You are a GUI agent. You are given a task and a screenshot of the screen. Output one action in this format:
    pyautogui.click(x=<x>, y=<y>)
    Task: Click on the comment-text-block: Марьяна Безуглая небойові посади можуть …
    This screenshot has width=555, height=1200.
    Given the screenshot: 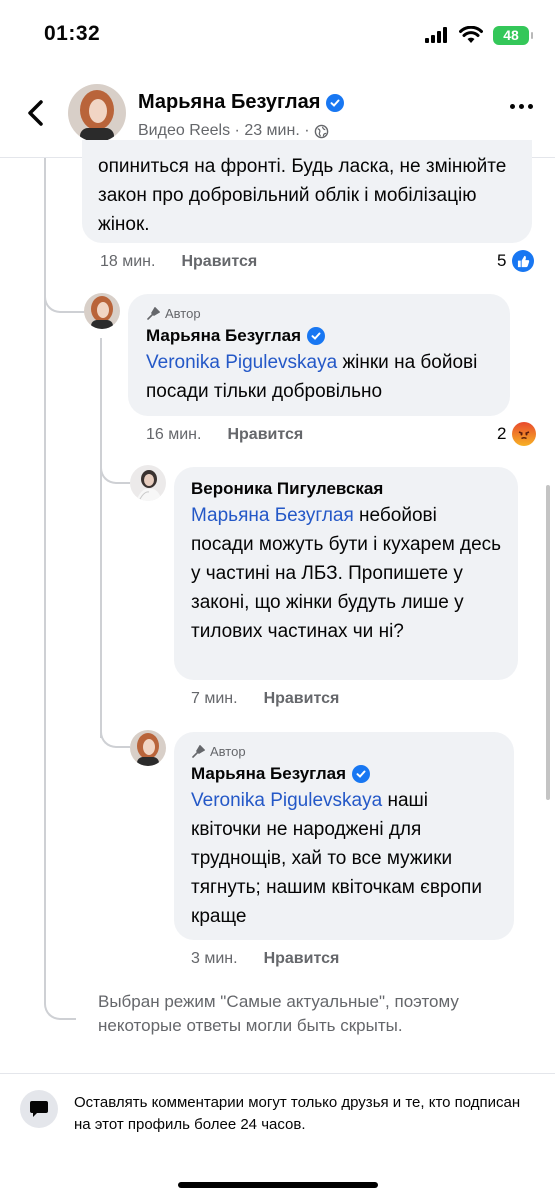 What is the action you would take?
    pyautogui.click(x=347, y=573)
    